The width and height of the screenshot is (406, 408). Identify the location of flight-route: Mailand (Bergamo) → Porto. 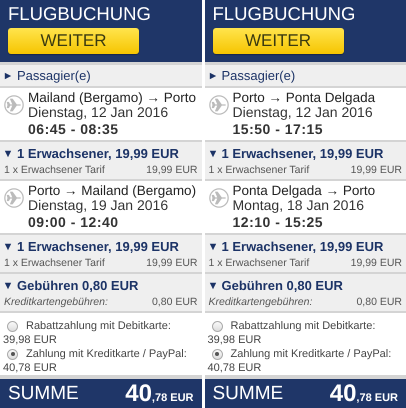
(112, 98).